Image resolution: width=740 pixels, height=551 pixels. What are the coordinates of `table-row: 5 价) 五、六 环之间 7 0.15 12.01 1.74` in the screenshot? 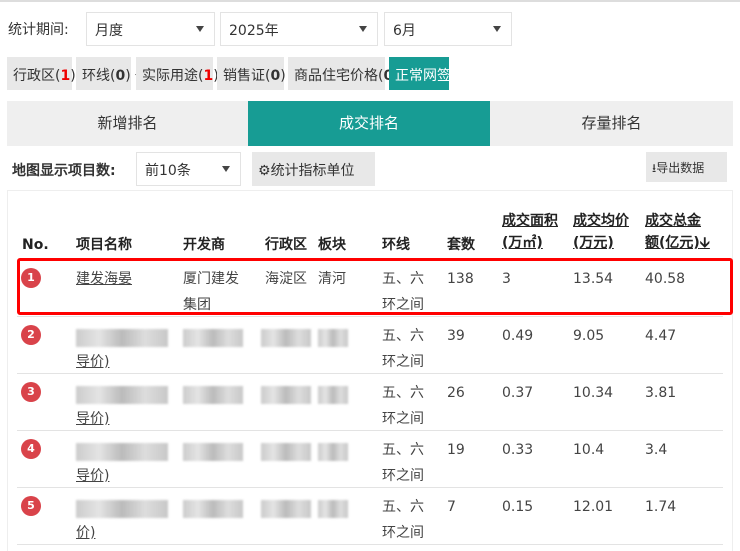 It's located at (370, 516).